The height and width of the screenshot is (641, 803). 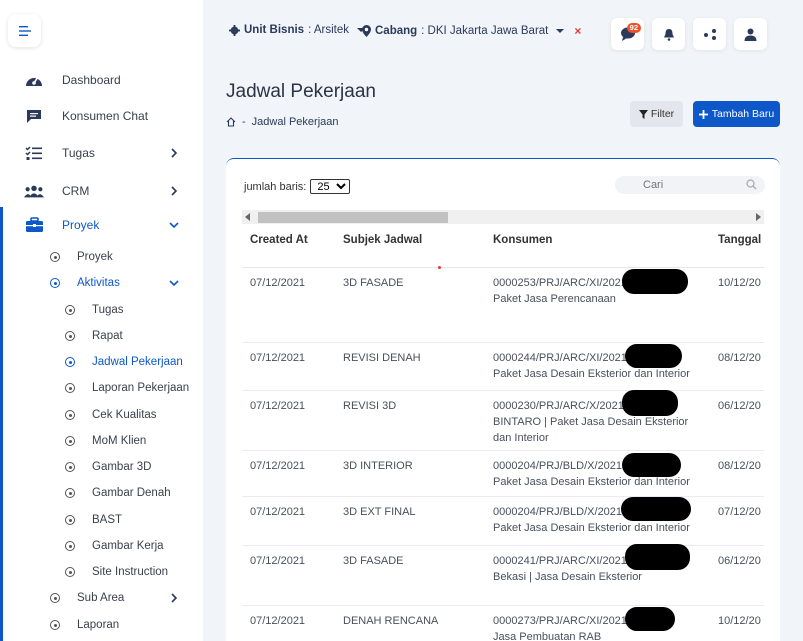 I want to click on home-icon, so click(x=231, y=122).